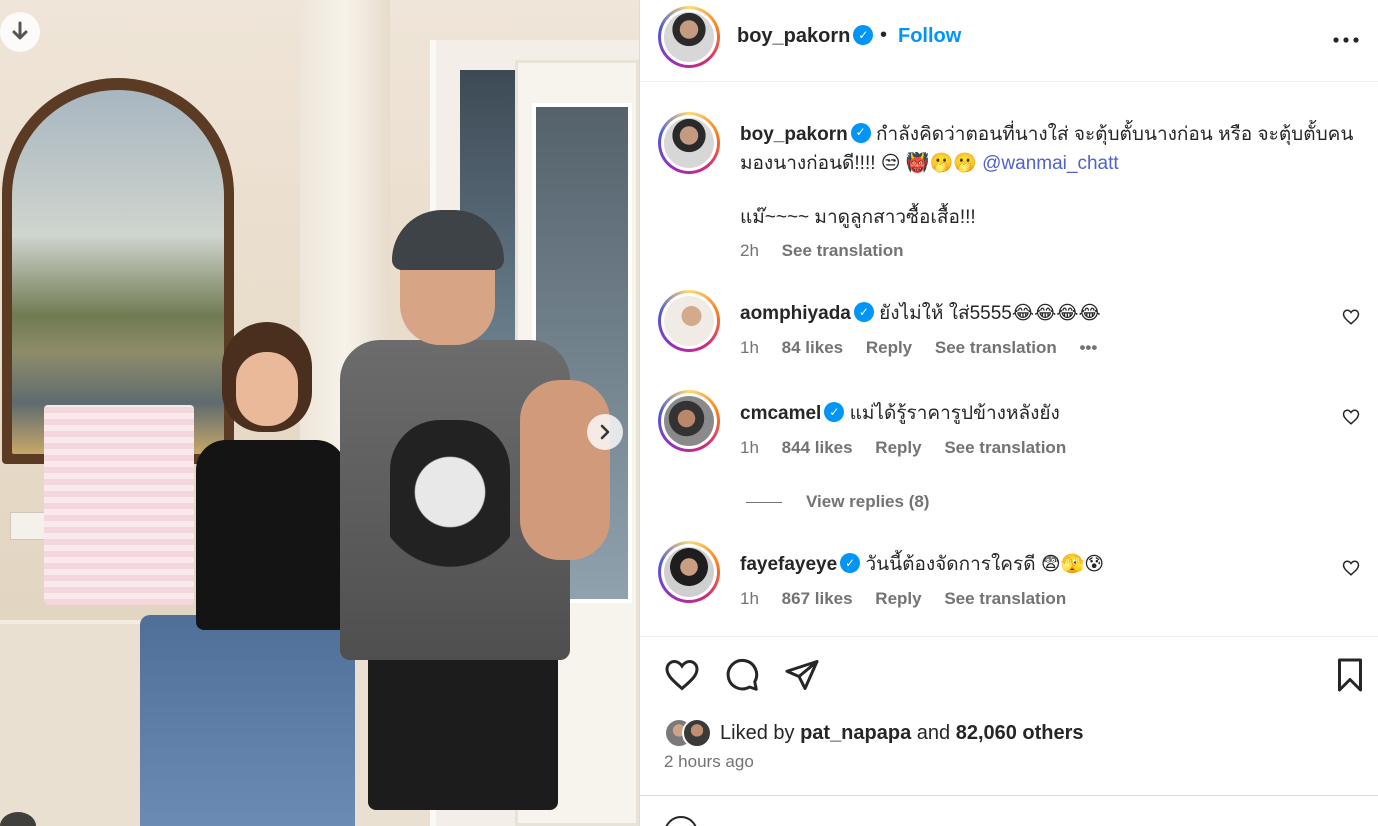 This screenshot has height=826, width=1378. Describe the element at coordinates (990, 313) in the screenshot. I see `comment-text: ยังไม่ให้ ใส่5555😂😂😂😂` at that location.